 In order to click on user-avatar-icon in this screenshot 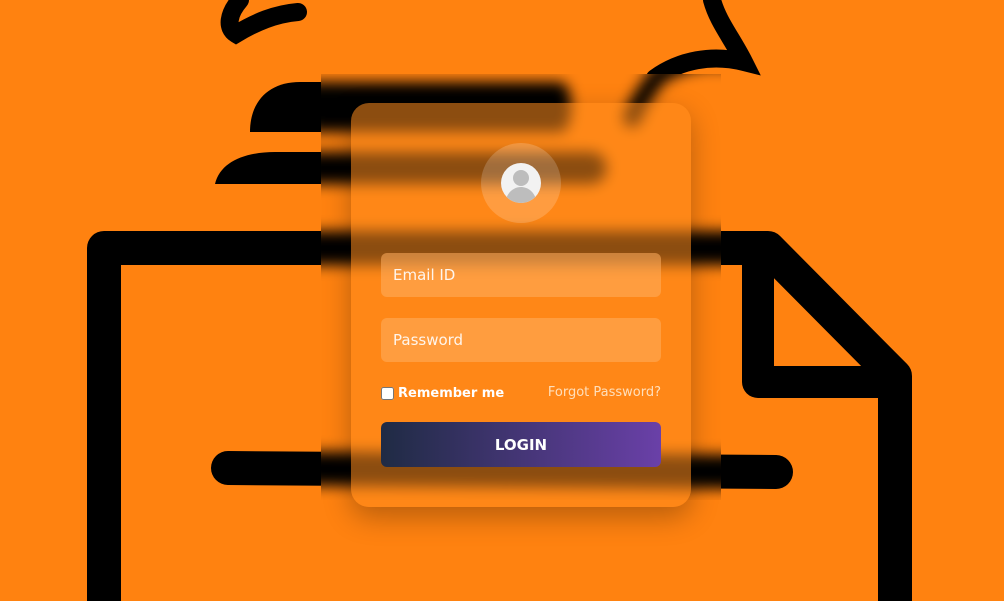, I will do `click(521, 183)`.